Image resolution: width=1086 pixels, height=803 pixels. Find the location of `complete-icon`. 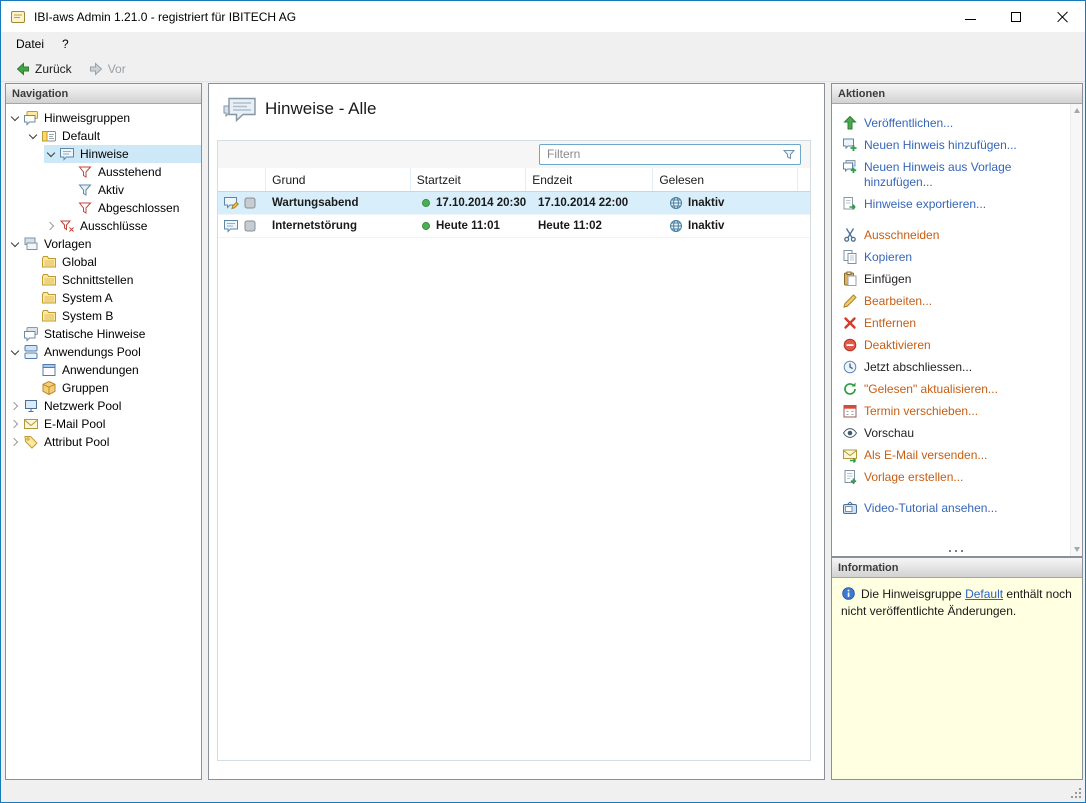

complete-icon is located at coordinates (850, 367).